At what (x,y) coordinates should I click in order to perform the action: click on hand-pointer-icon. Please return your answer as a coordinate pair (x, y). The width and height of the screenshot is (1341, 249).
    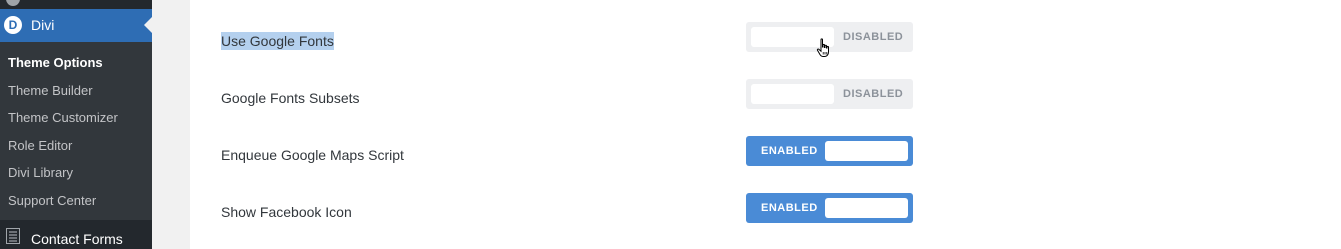
    Looking at the image, I should click on (822, 47).